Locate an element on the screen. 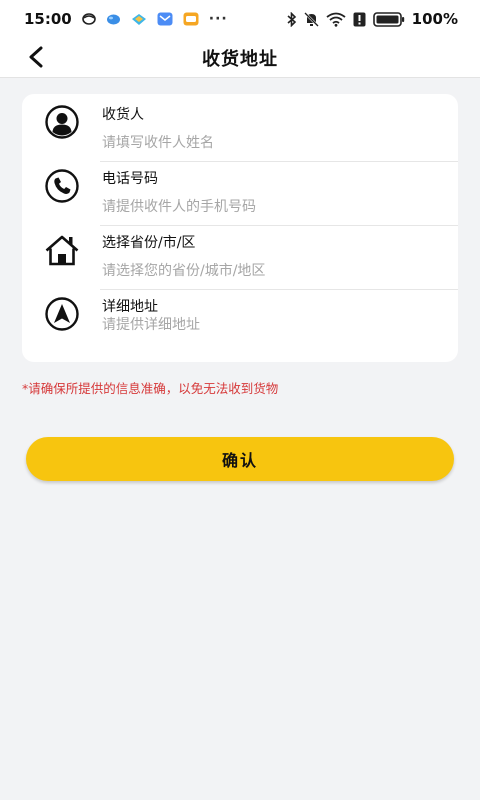  region-label: 选择省份/市/区 is located at coordinates (149, 243).